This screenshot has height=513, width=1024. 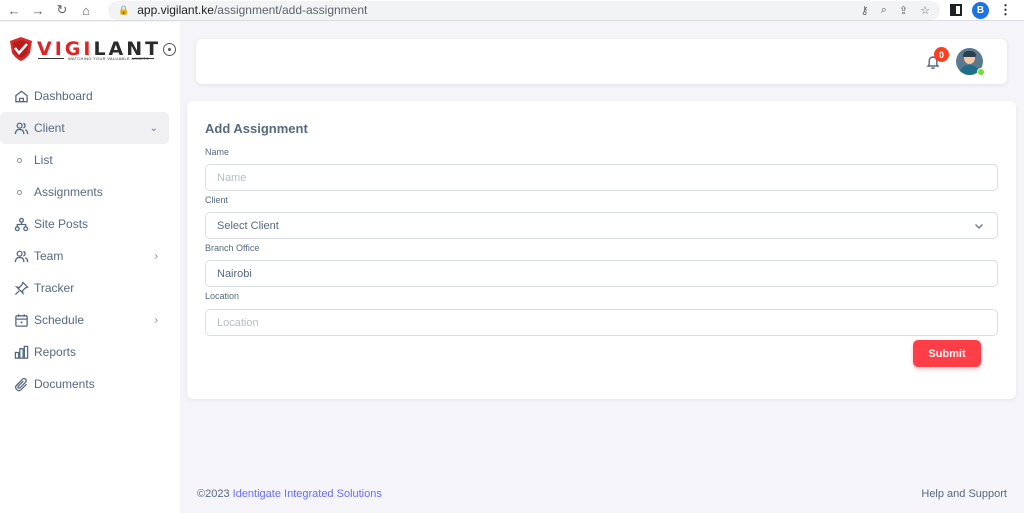 I want to click on sidebar-subitem-list: List, so click(x=90, y=160).